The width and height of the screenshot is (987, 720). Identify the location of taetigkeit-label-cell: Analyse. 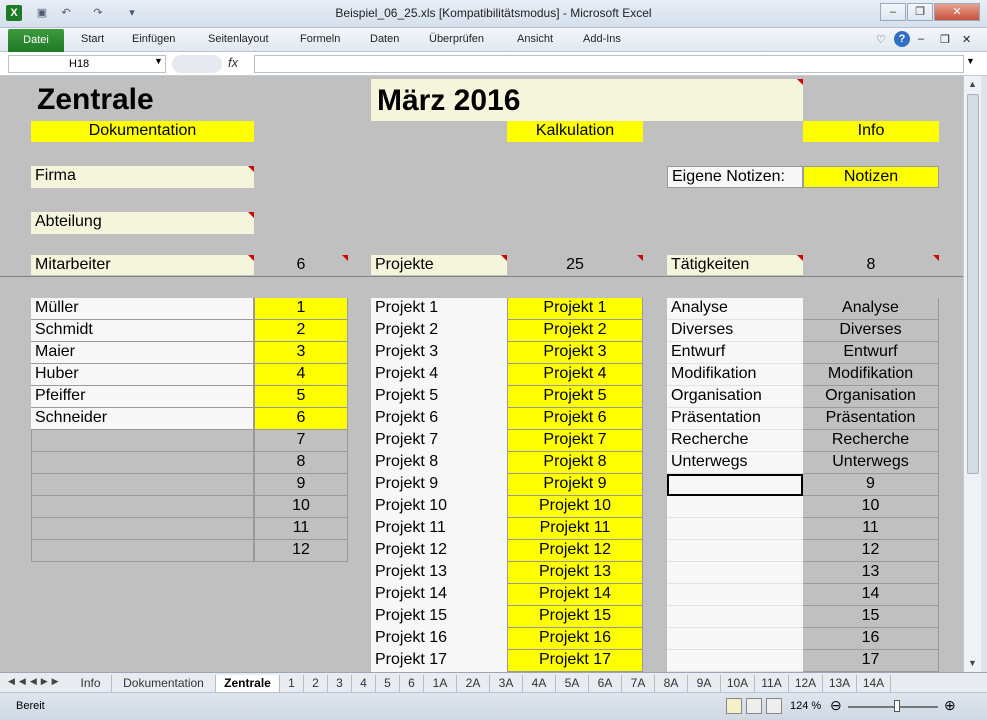
(871, 309).